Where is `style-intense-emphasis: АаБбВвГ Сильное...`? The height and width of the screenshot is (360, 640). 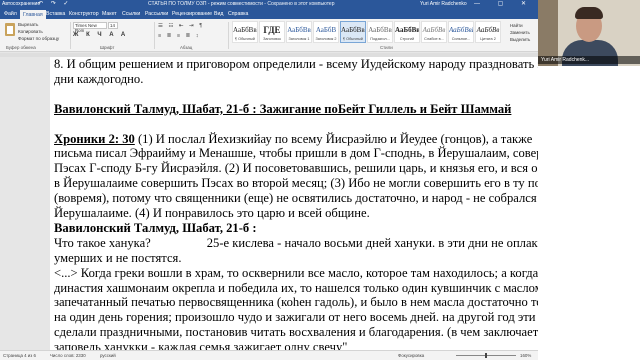 style-intense-emphasis: АаБбВвГ Сильное... is located at coordinates (461, 32).